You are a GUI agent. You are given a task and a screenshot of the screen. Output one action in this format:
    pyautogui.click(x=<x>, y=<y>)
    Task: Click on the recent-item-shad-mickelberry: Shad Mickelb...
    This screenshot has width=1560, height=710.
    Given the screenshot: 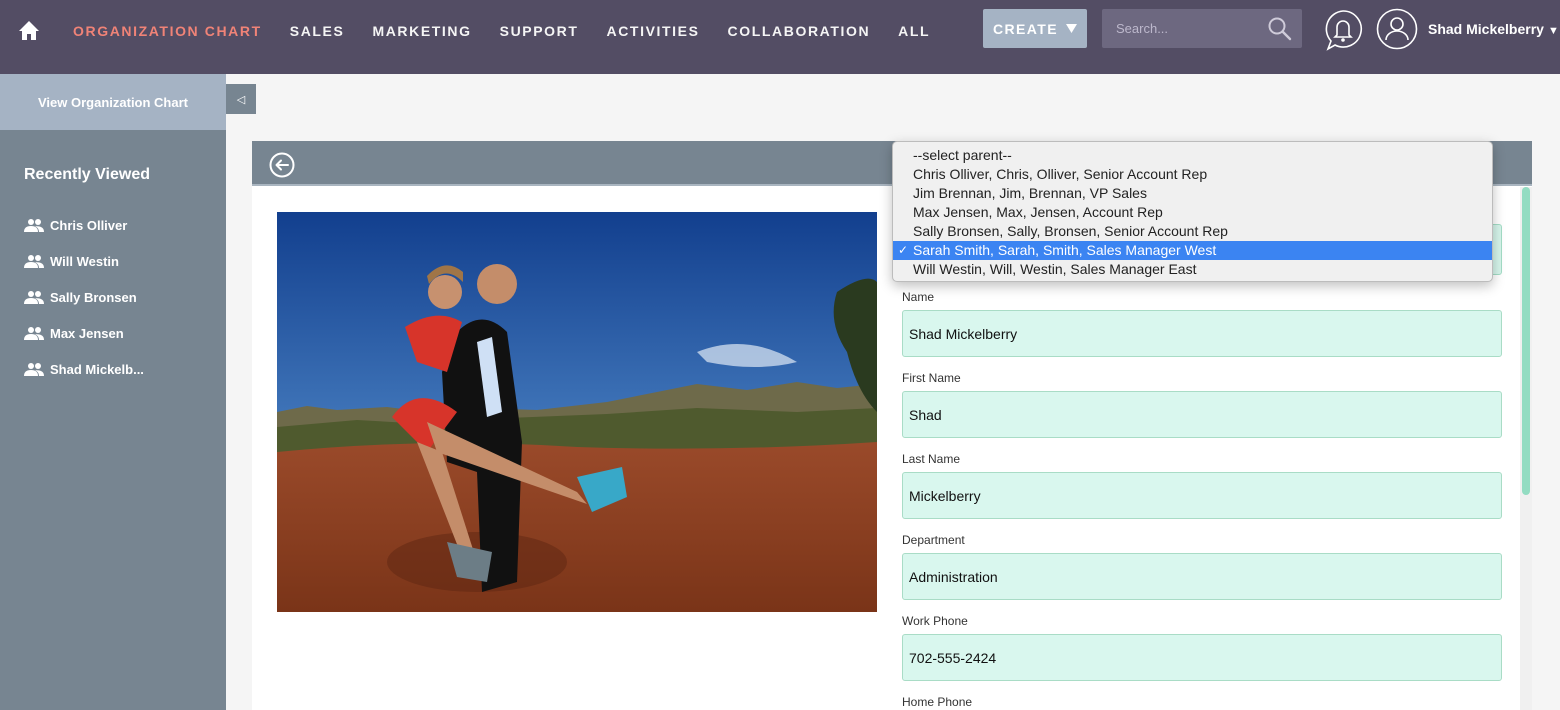 What is the action you would take?
    pyautogui.click(x=84, y=369)
    